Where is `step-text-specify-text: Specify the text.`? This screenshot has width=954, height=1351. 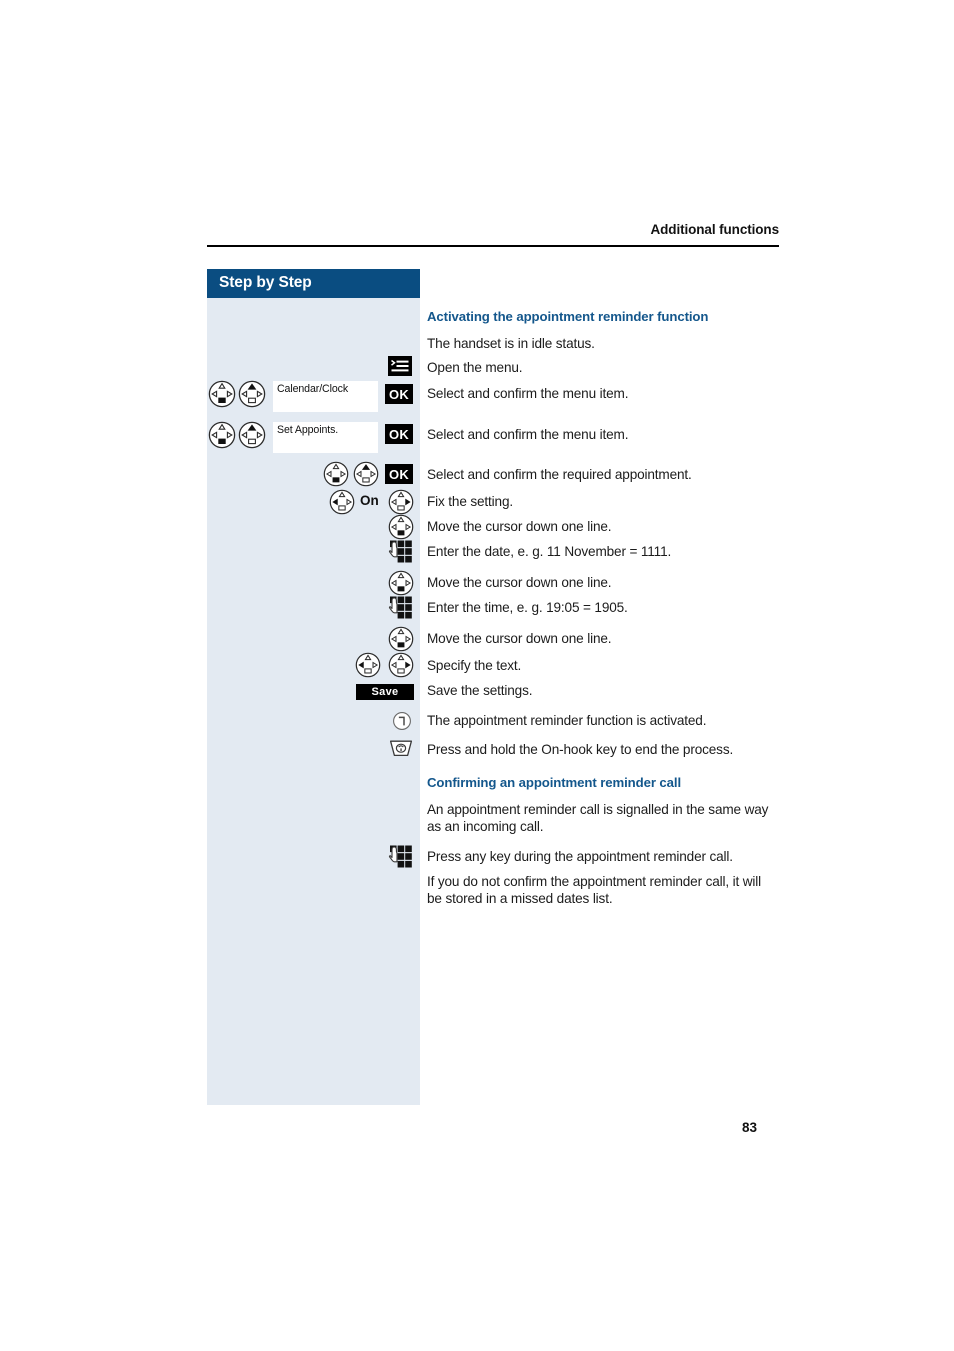
step-text-specify-text: Specify the text. is located at coordinates (474, 665).